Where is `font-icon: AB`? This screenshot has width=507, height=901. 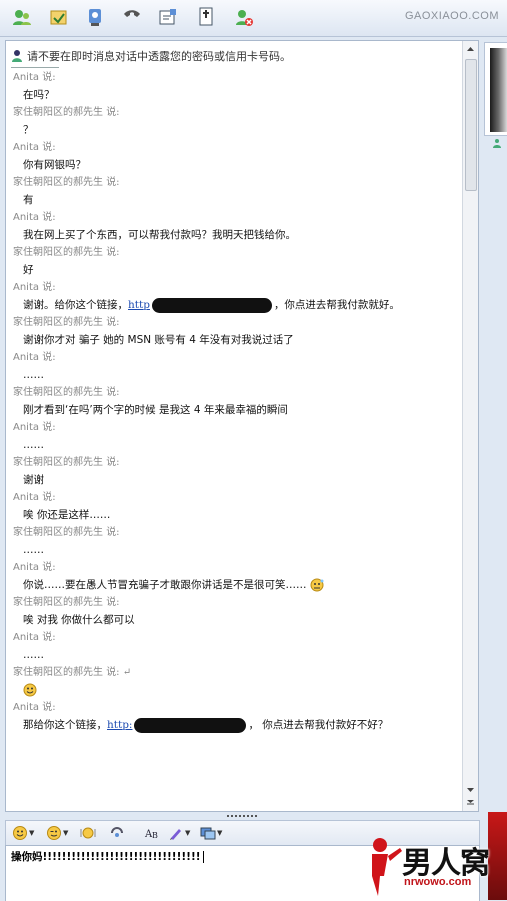
font-icon: AB is located at coordinates (151, 834).